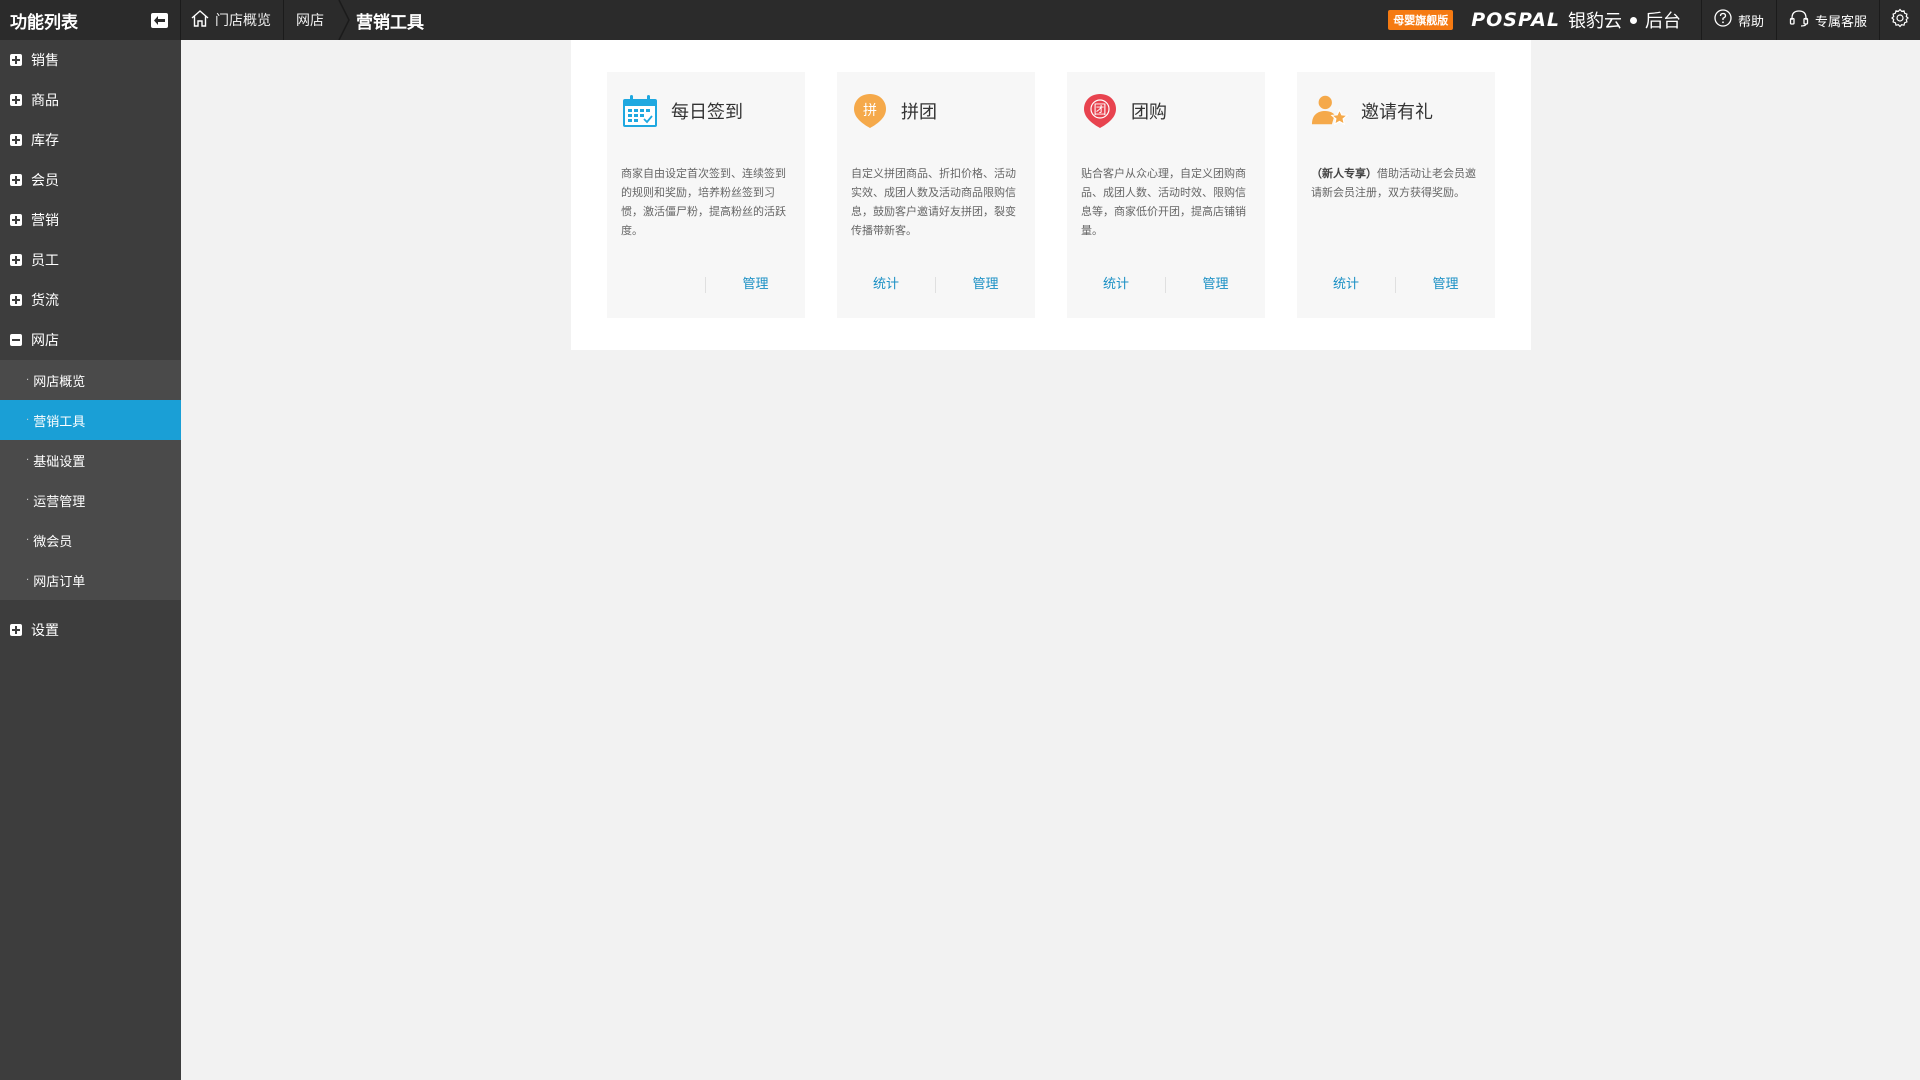 This screenshot has width=1920, height=1080. What do you see at coordinates (59, 422) in the screenshot?
I see `sidebar-subitem-label: 营销工具` at bounding box center [59, 422].